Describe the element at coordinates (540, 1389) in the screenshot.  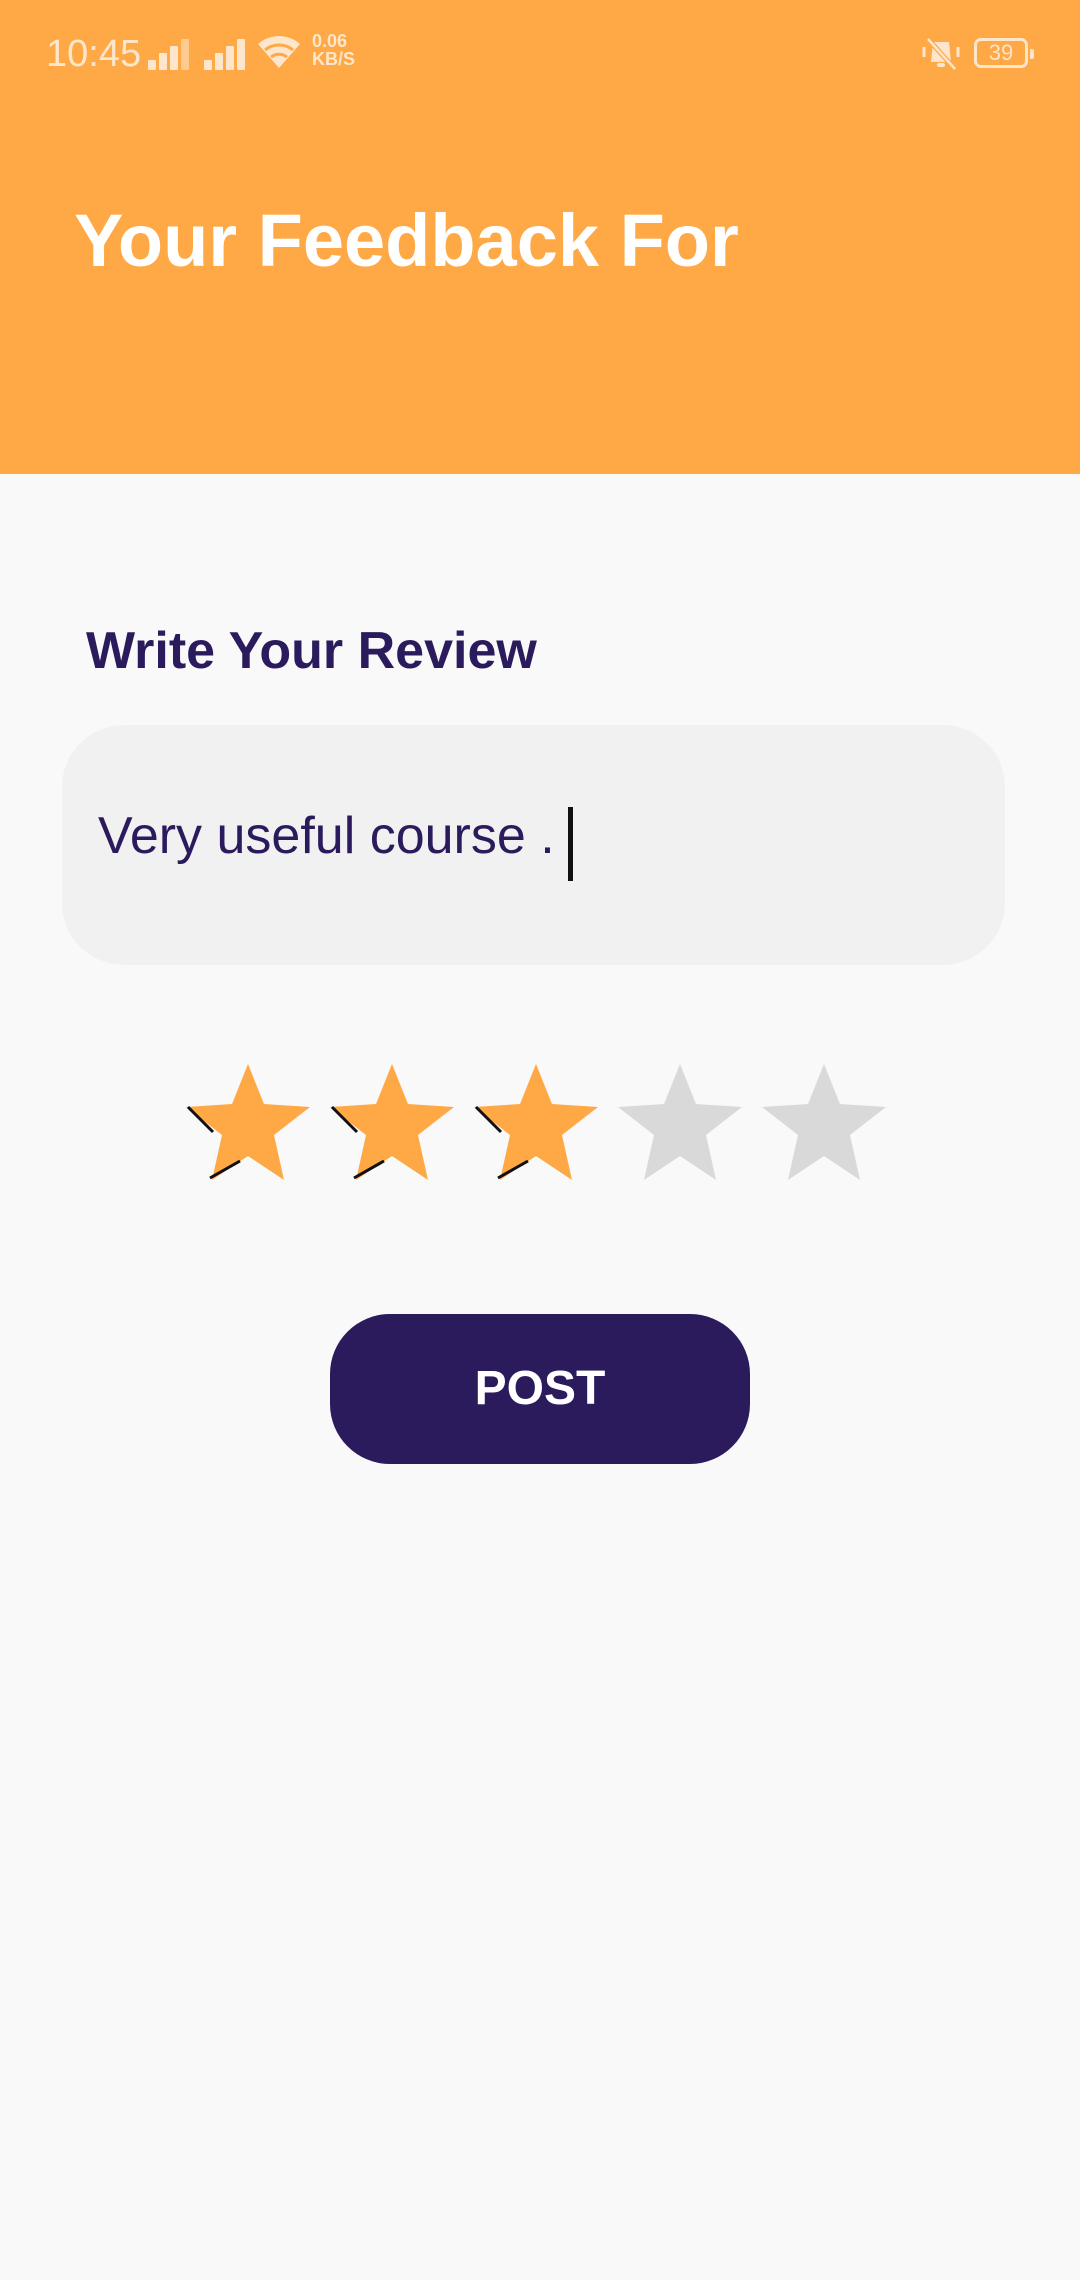
I see `post-button: POST` at that location.